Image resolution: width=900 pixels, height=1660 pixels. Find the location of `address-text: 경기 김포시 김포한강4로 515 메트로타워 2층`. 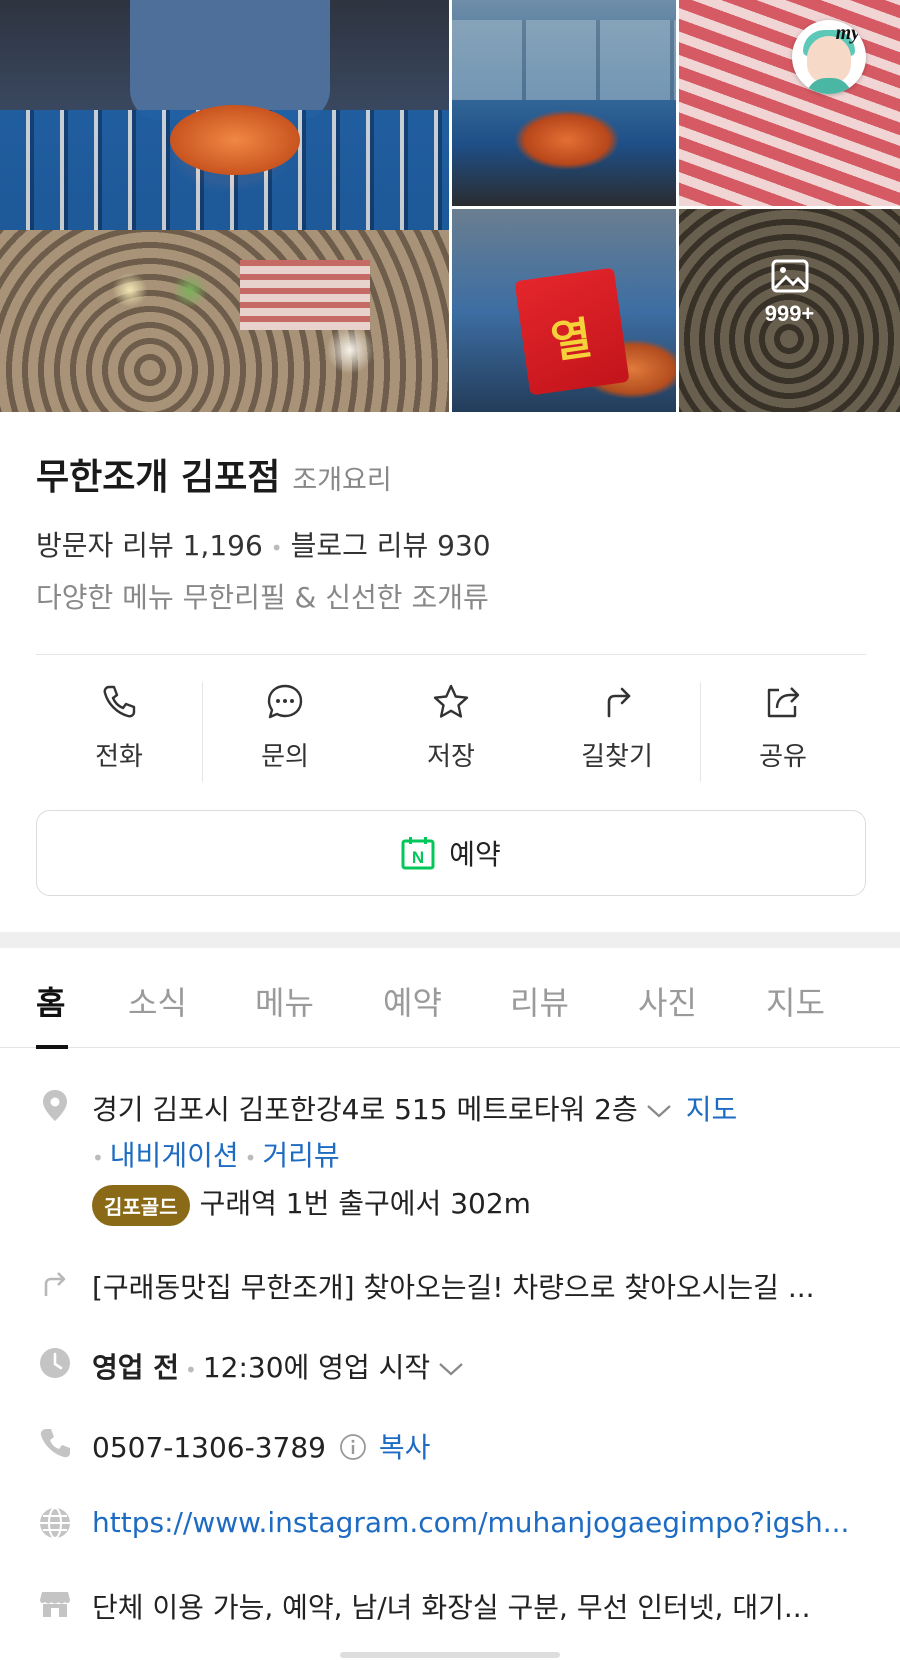

address-text: 경기 김포시 김포한강4로 515 메트로타워 2층 is located at coordinates (365, 1109).